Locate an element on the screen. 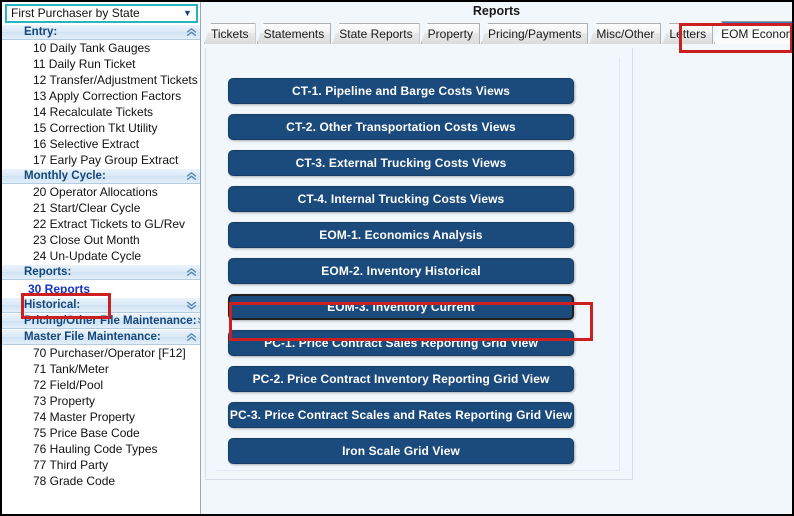  report-button: EOM-1. Economics Analysis is located at coordinates (401, 235).